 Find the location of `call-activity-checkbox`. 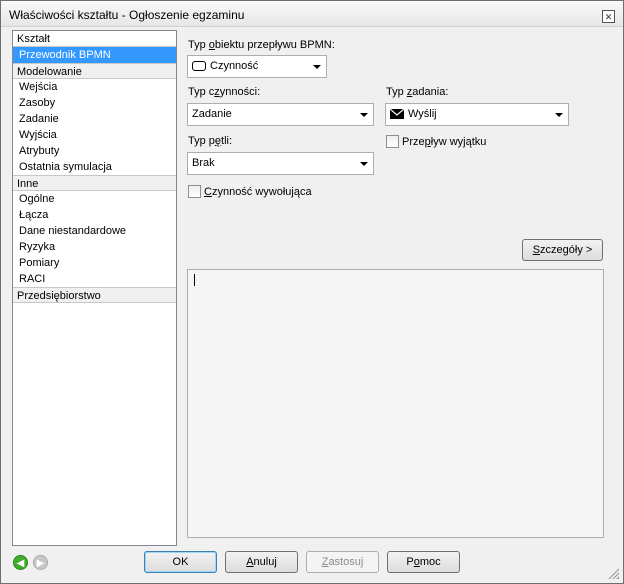

call-activity-checkbox is located at coordinates (194, 191).